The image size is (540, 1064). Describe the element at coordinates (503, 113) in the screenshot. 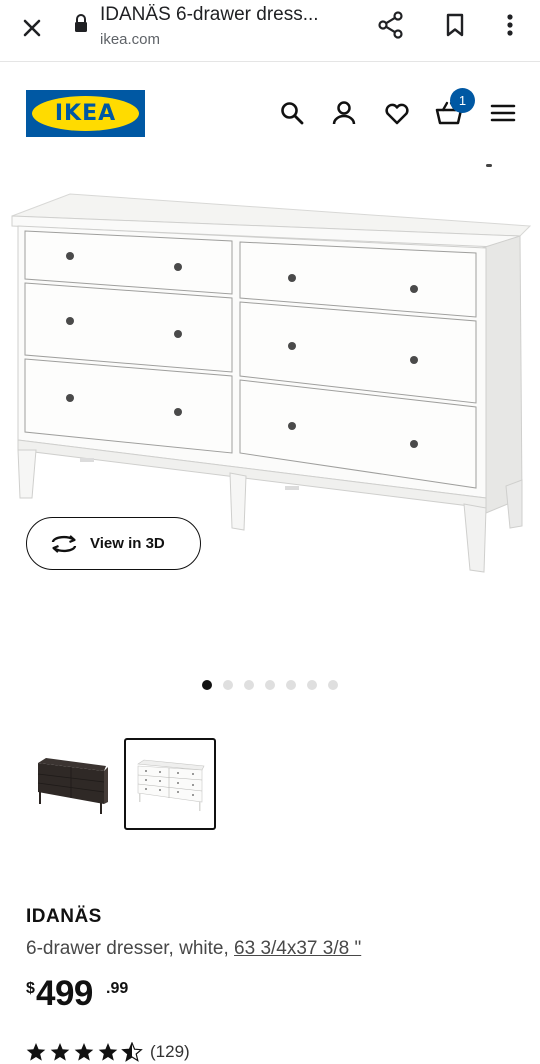

I see `menu-icon` at that location.